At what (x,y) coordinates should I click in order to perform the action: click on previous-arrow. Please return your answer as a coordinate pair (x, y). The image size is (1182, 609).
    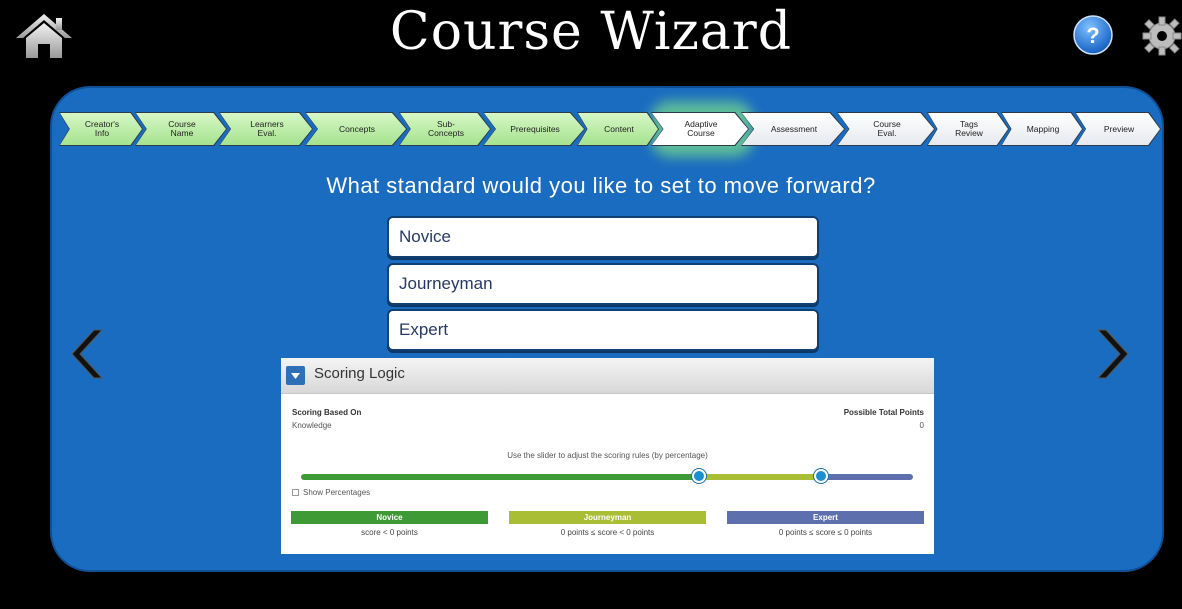
    Looking at the image, I should click on (84, 354).